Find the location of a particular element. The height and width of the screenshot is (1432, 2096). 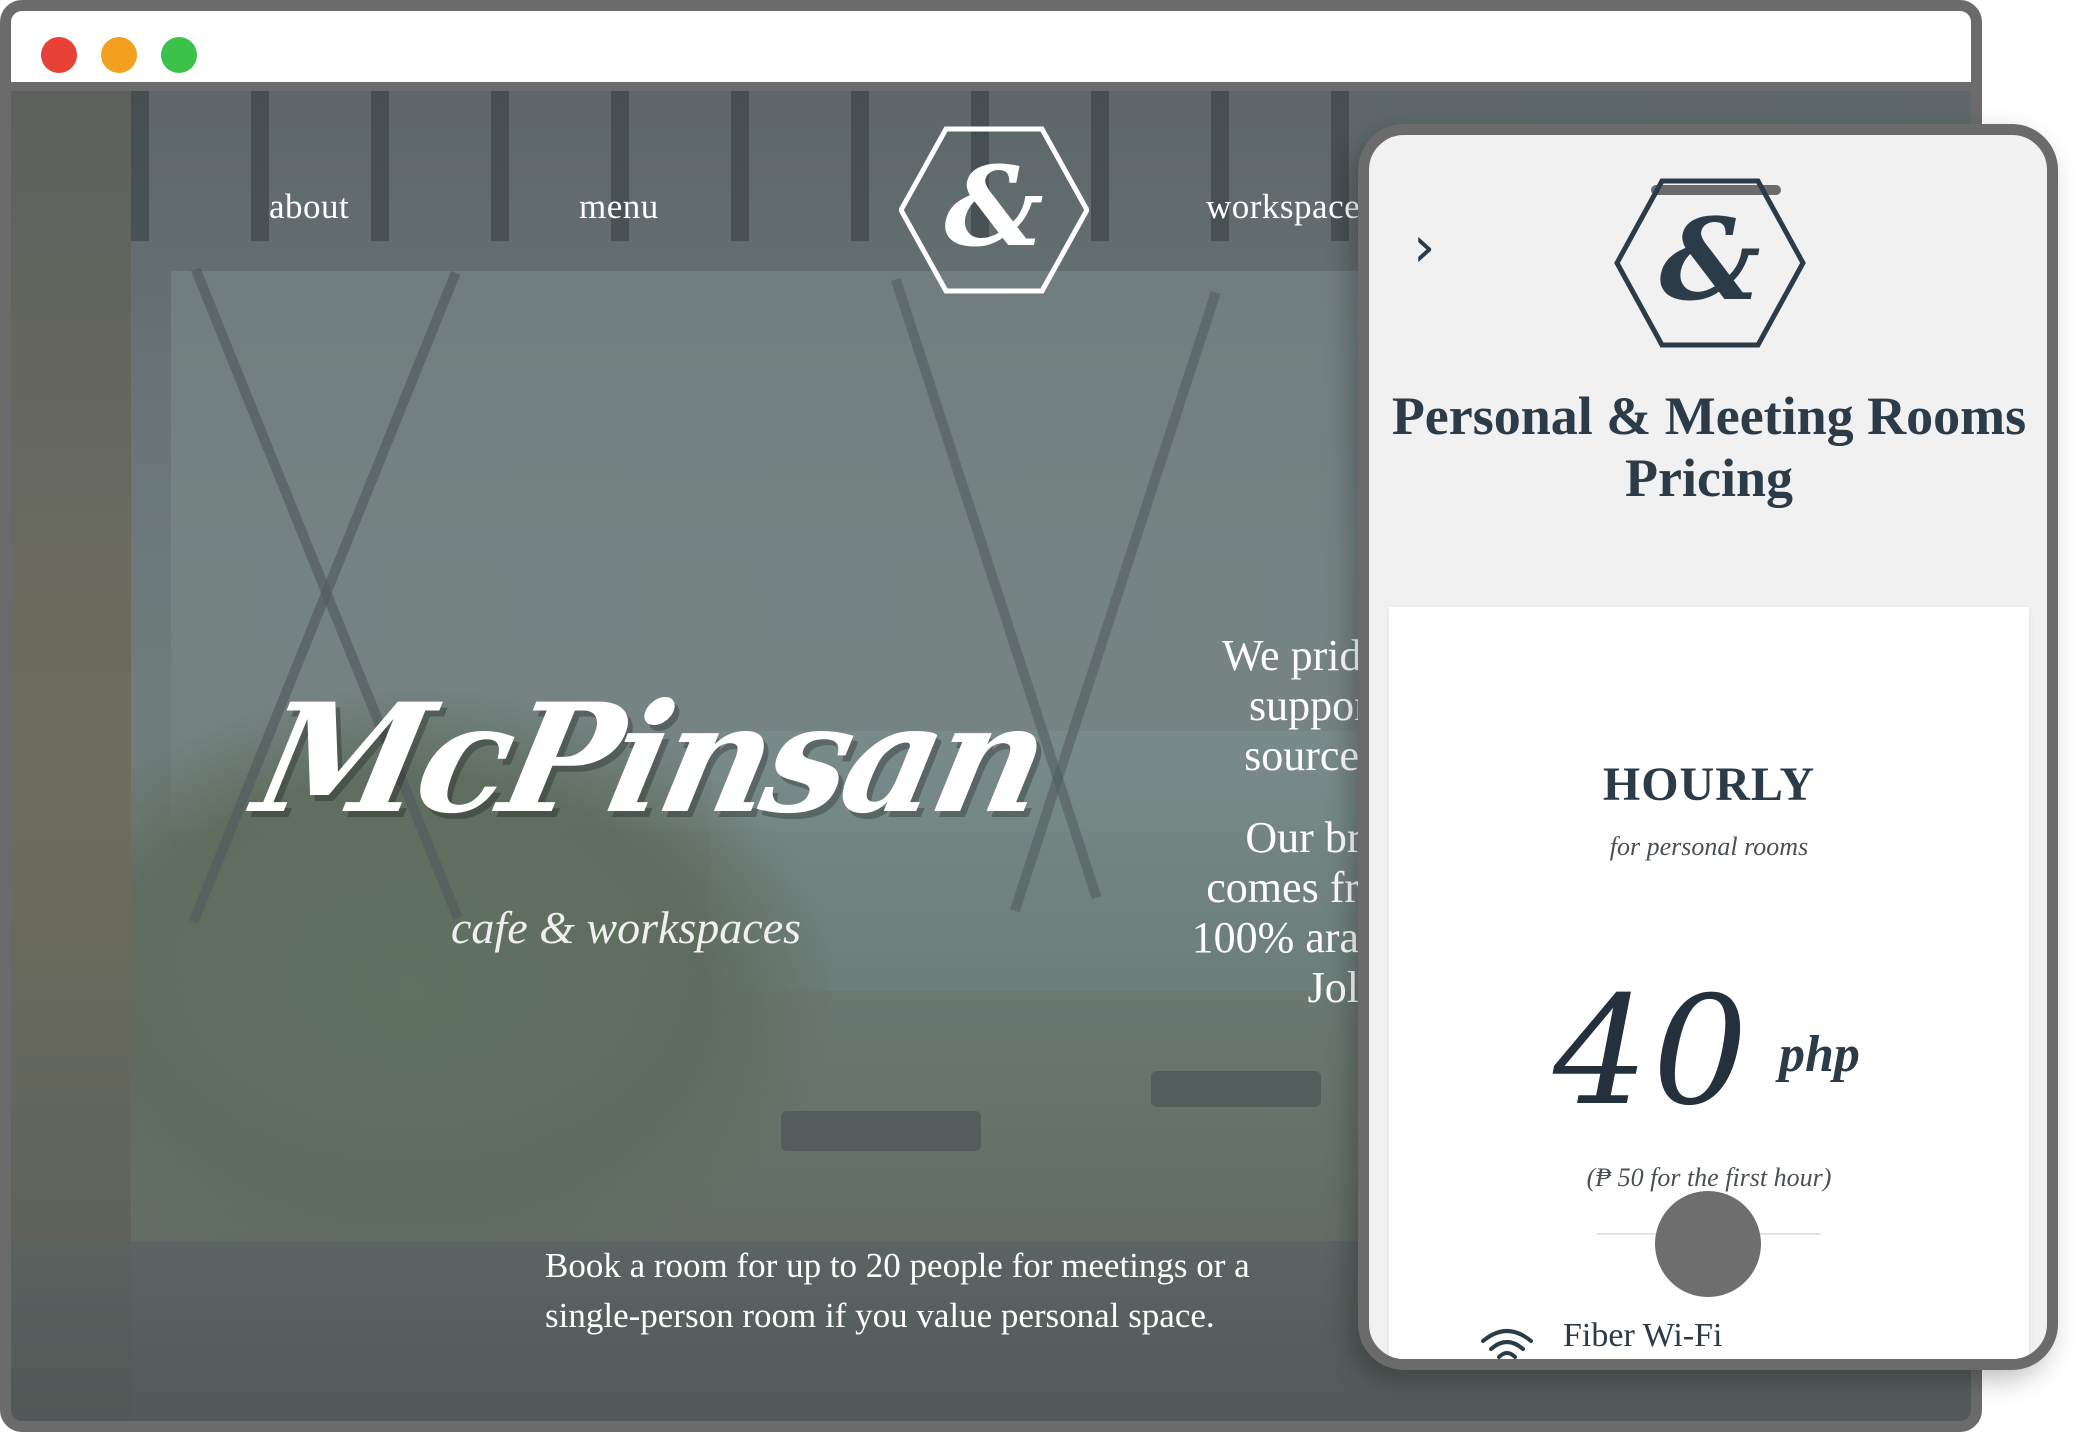

floating-action-button is located at coordinates (1708, 1244).